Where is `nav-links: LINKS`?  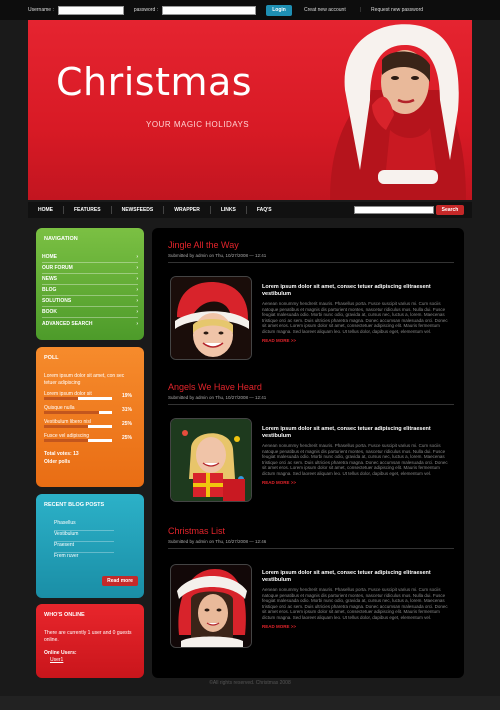
nav-links: LINKS is located at coordinates (228, 210).